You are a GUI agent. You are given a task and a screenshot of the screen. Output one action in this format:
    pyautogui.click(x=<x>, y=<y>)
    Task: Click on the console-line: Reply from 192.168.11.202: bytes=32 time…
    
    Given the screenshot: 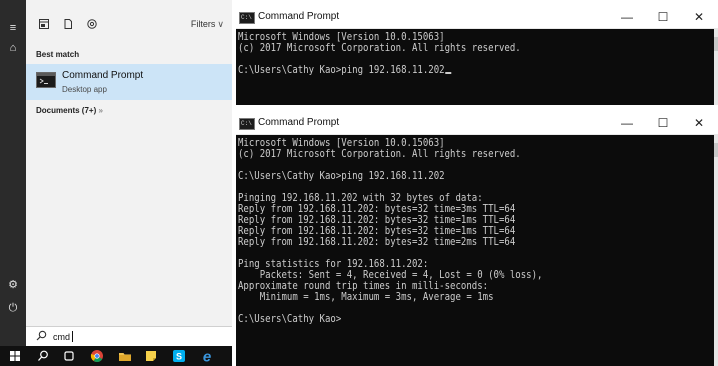 What is the action you would take?
    pyautogui.click(x=377, y=242)
    